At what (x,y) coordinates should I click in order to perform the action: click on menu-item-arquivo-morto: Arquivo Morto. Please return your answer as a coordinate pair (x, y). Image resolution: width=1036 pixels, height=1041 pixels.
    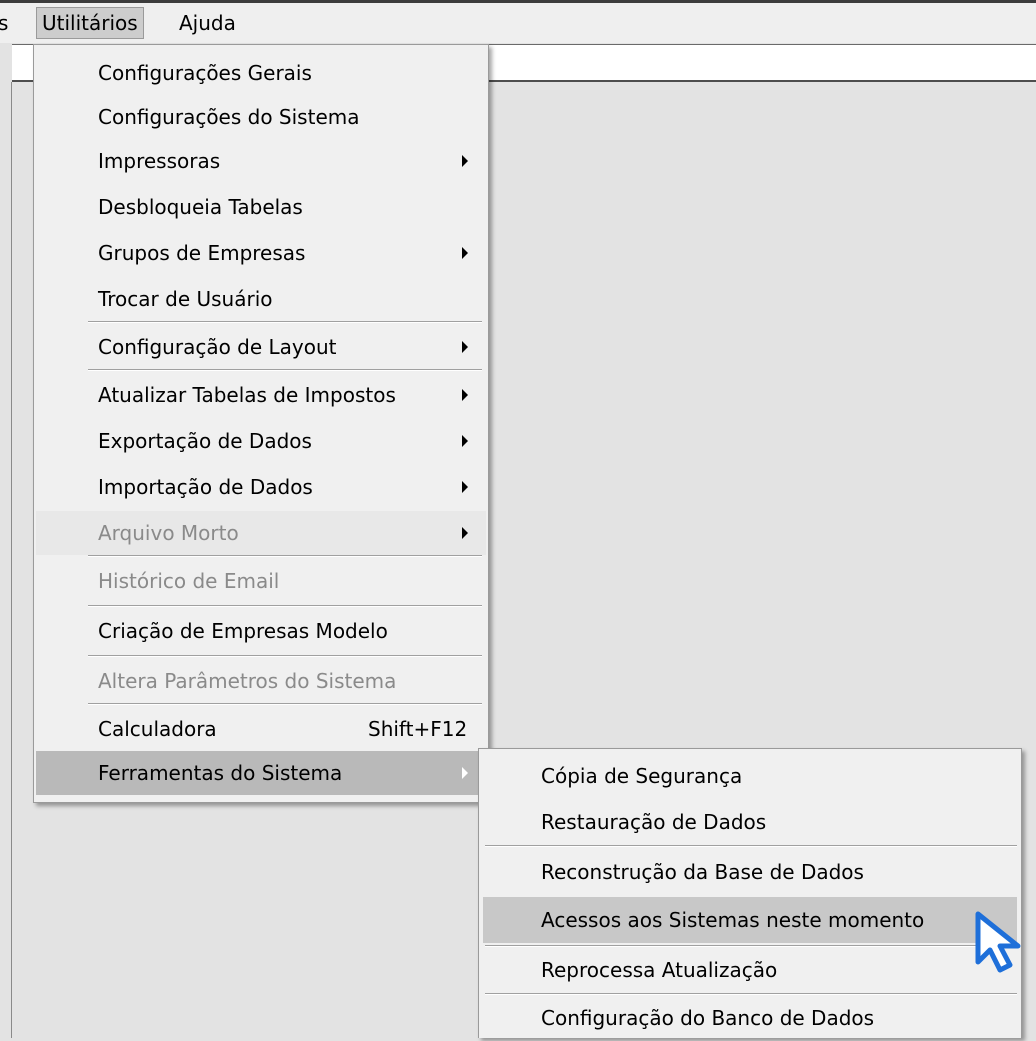
    Looking at the image, I should click on (261, 533).